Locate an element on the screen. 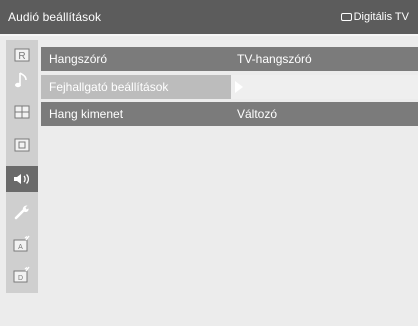  menu-row-speaker: Hangszóró TV-hangszóró is located at coordinates (229, 59).